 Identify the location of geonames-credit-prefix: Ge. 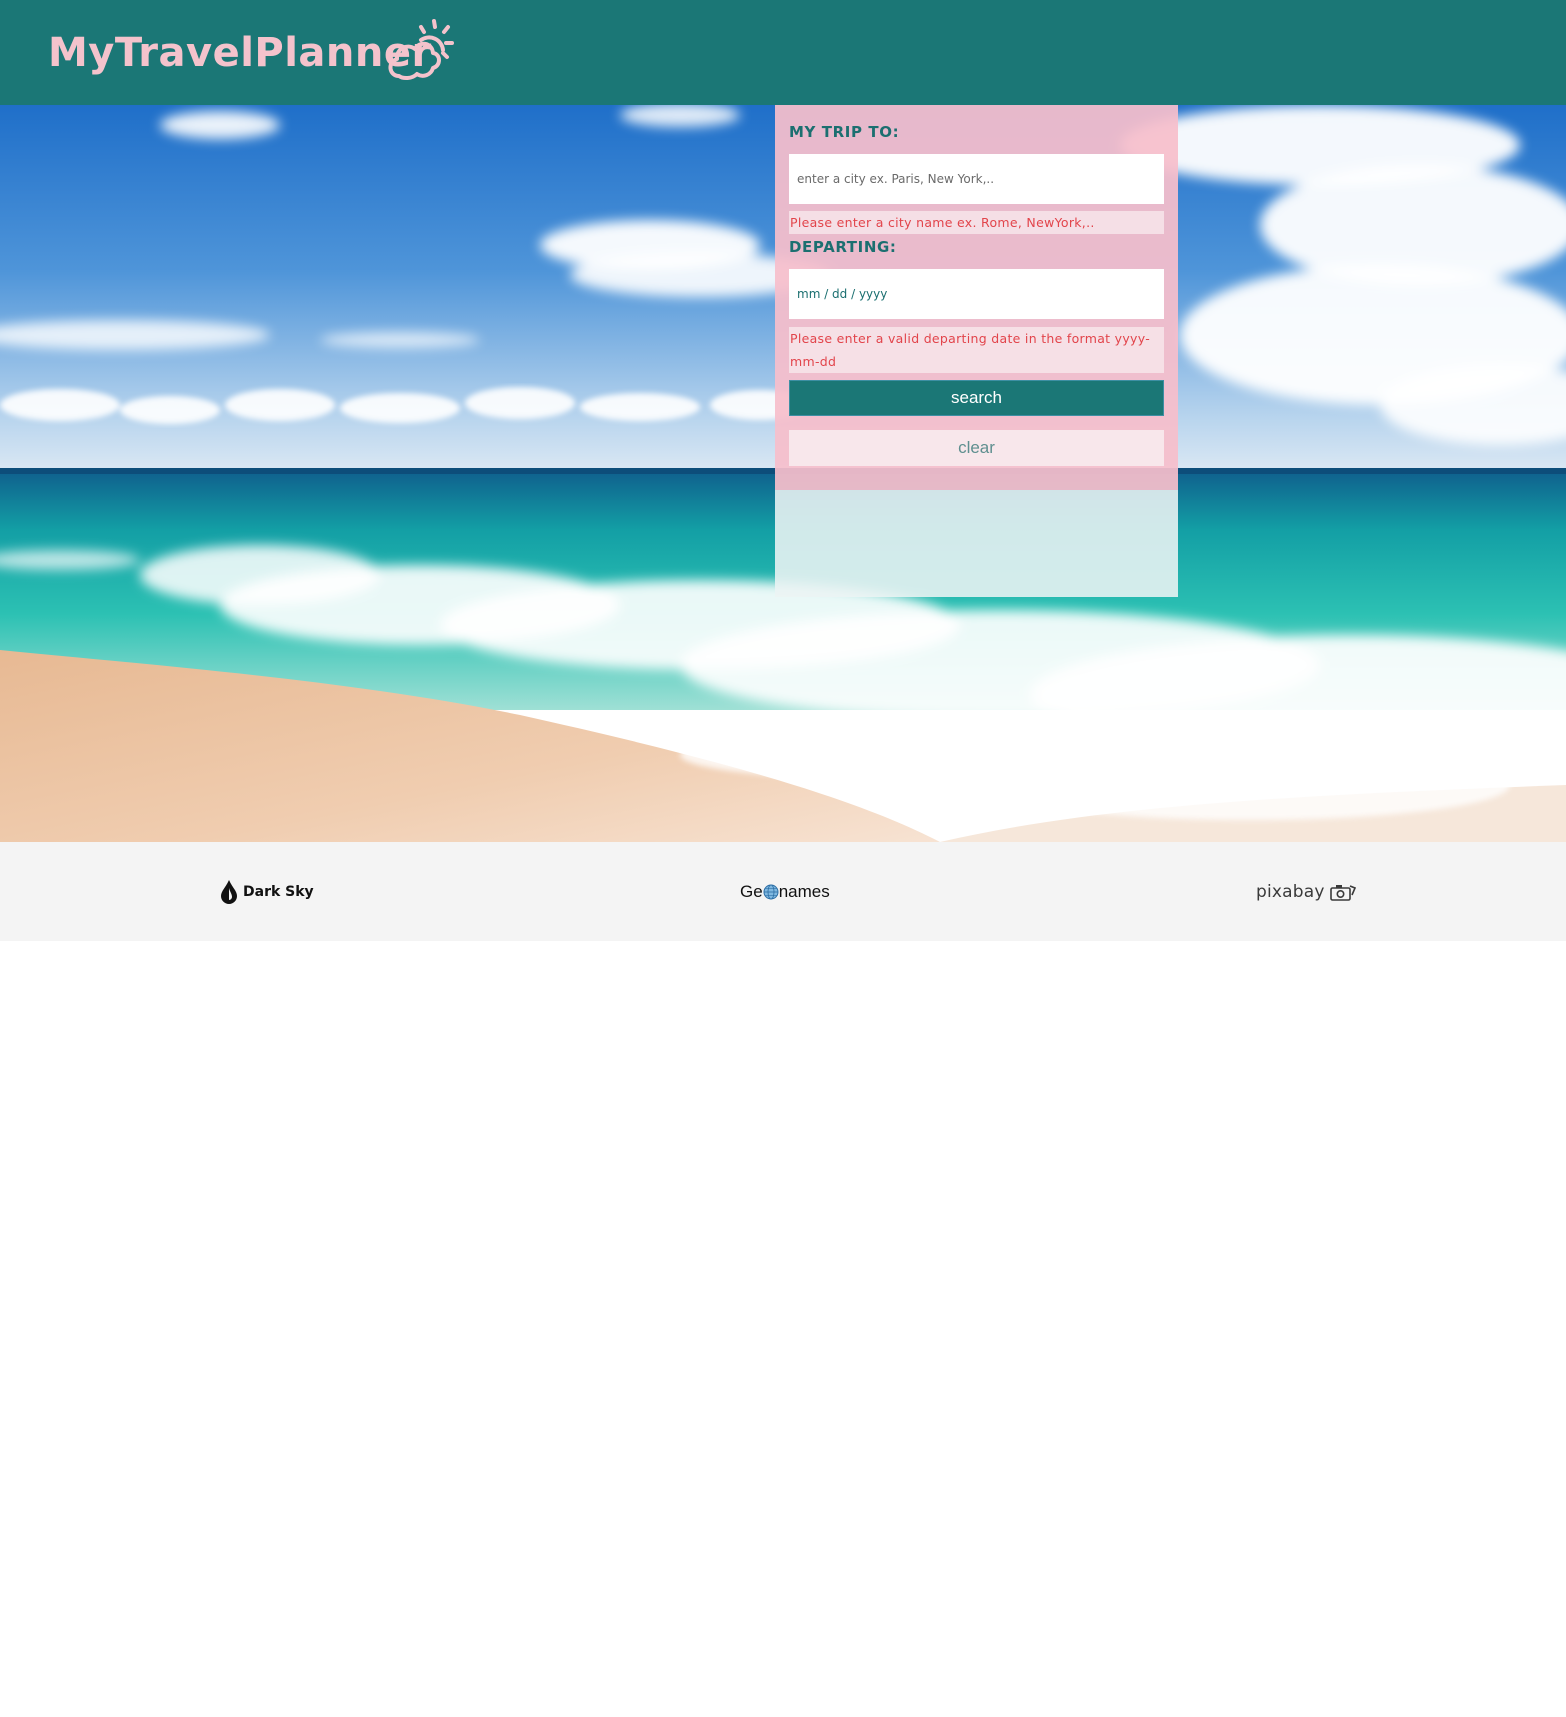
(751, 891).